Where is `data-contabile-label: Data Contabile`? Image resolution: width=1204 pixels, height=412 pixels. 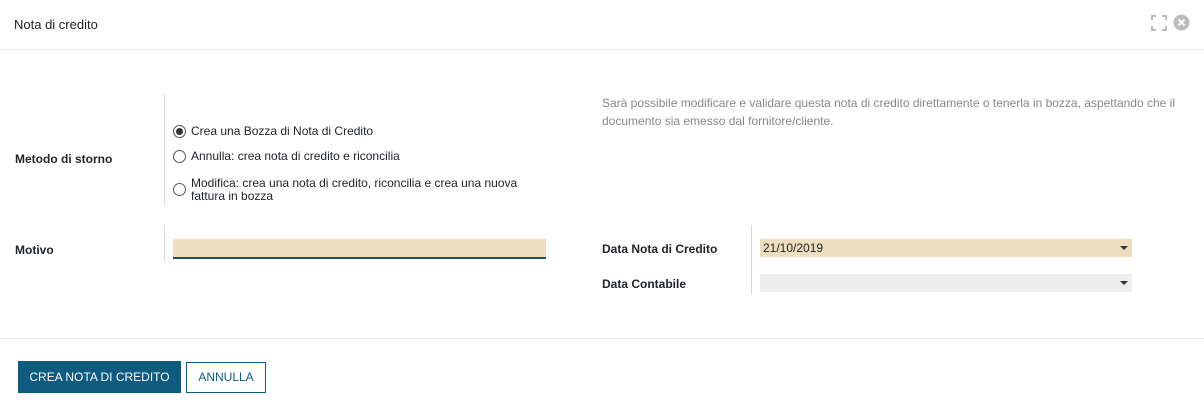
data-contabile-label: Data Contabile is located at coordinates (644, 284).